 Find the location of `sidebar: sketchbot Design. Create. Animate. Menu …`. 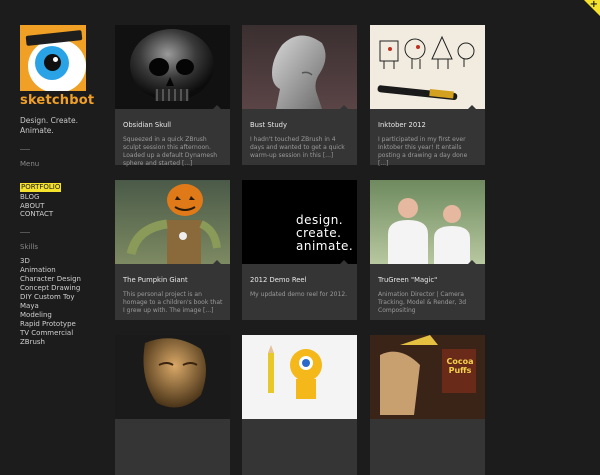

sidebar: sketchbot Design. Create. Animate. Menu … is located at coordinates (60, 186).